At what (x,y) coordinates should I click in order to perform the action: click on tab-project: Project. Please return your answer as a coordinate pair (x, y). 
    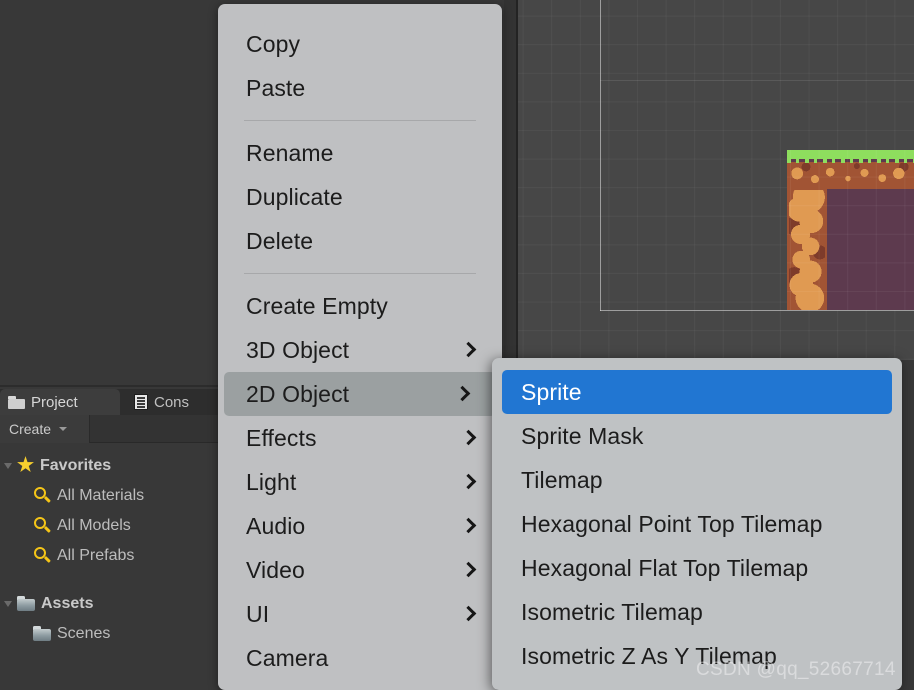
    Looking at the image, I should click on (60, 402).